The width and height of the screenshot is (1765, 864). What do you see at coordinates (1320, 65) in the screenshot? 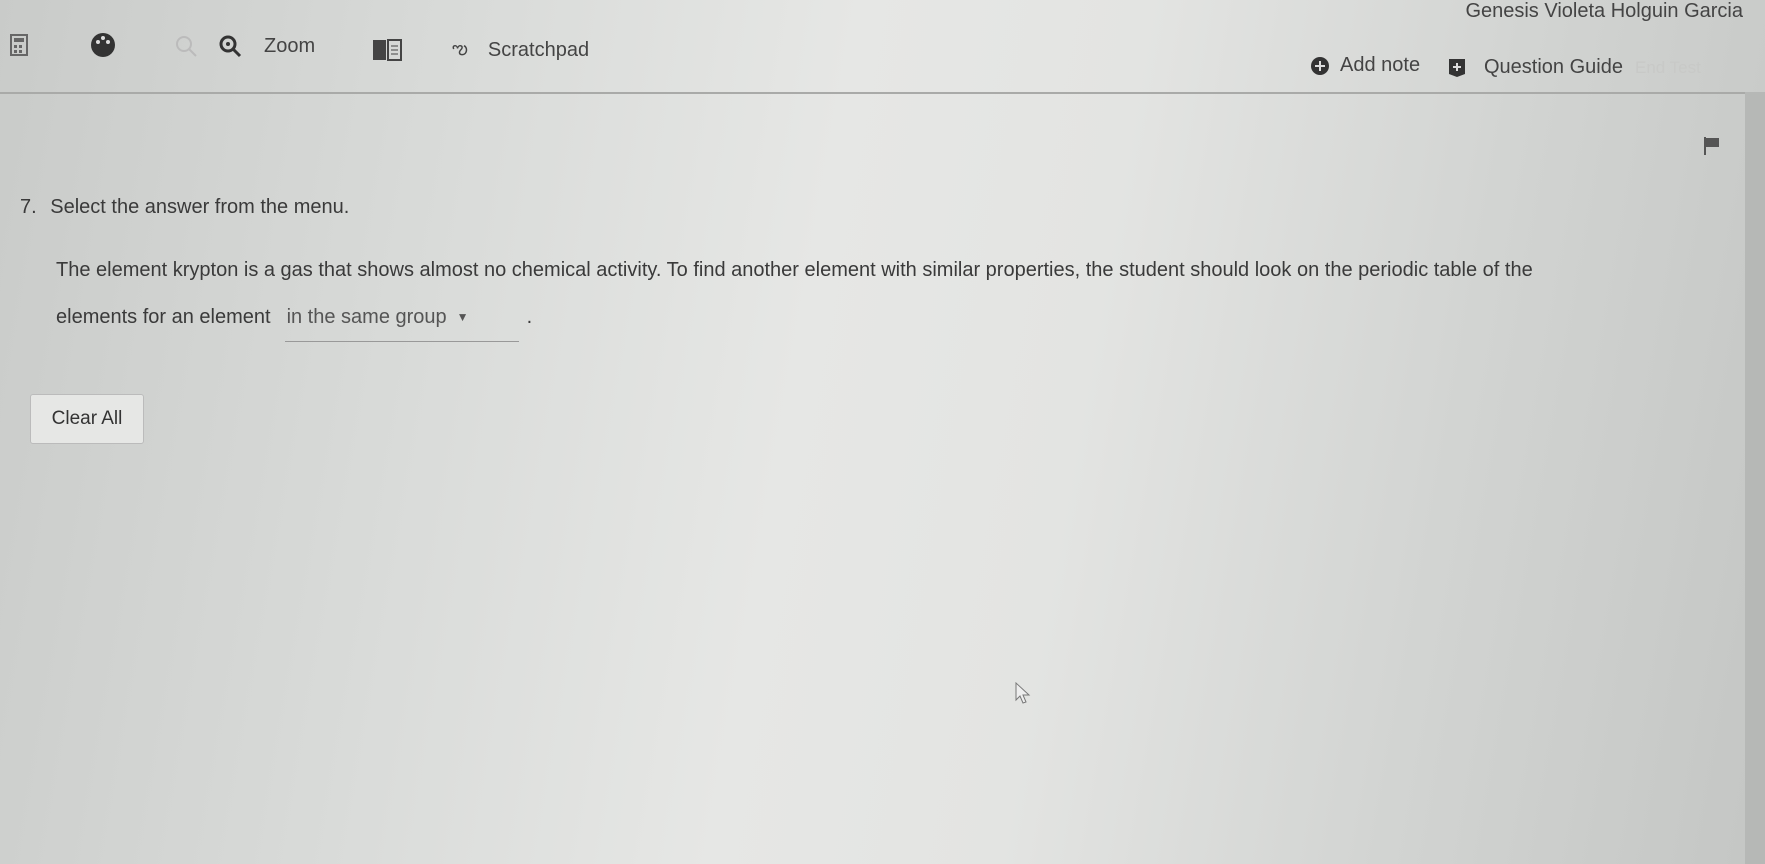
I see `plus-circle-icon` at bounding box center [1320, 65].